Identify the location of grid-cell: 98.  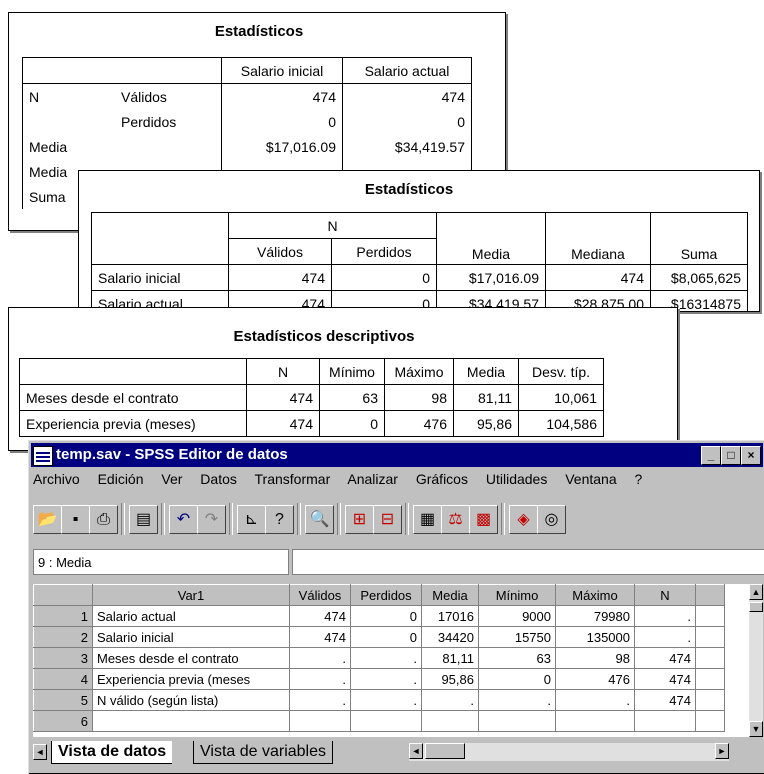
(595, 658).